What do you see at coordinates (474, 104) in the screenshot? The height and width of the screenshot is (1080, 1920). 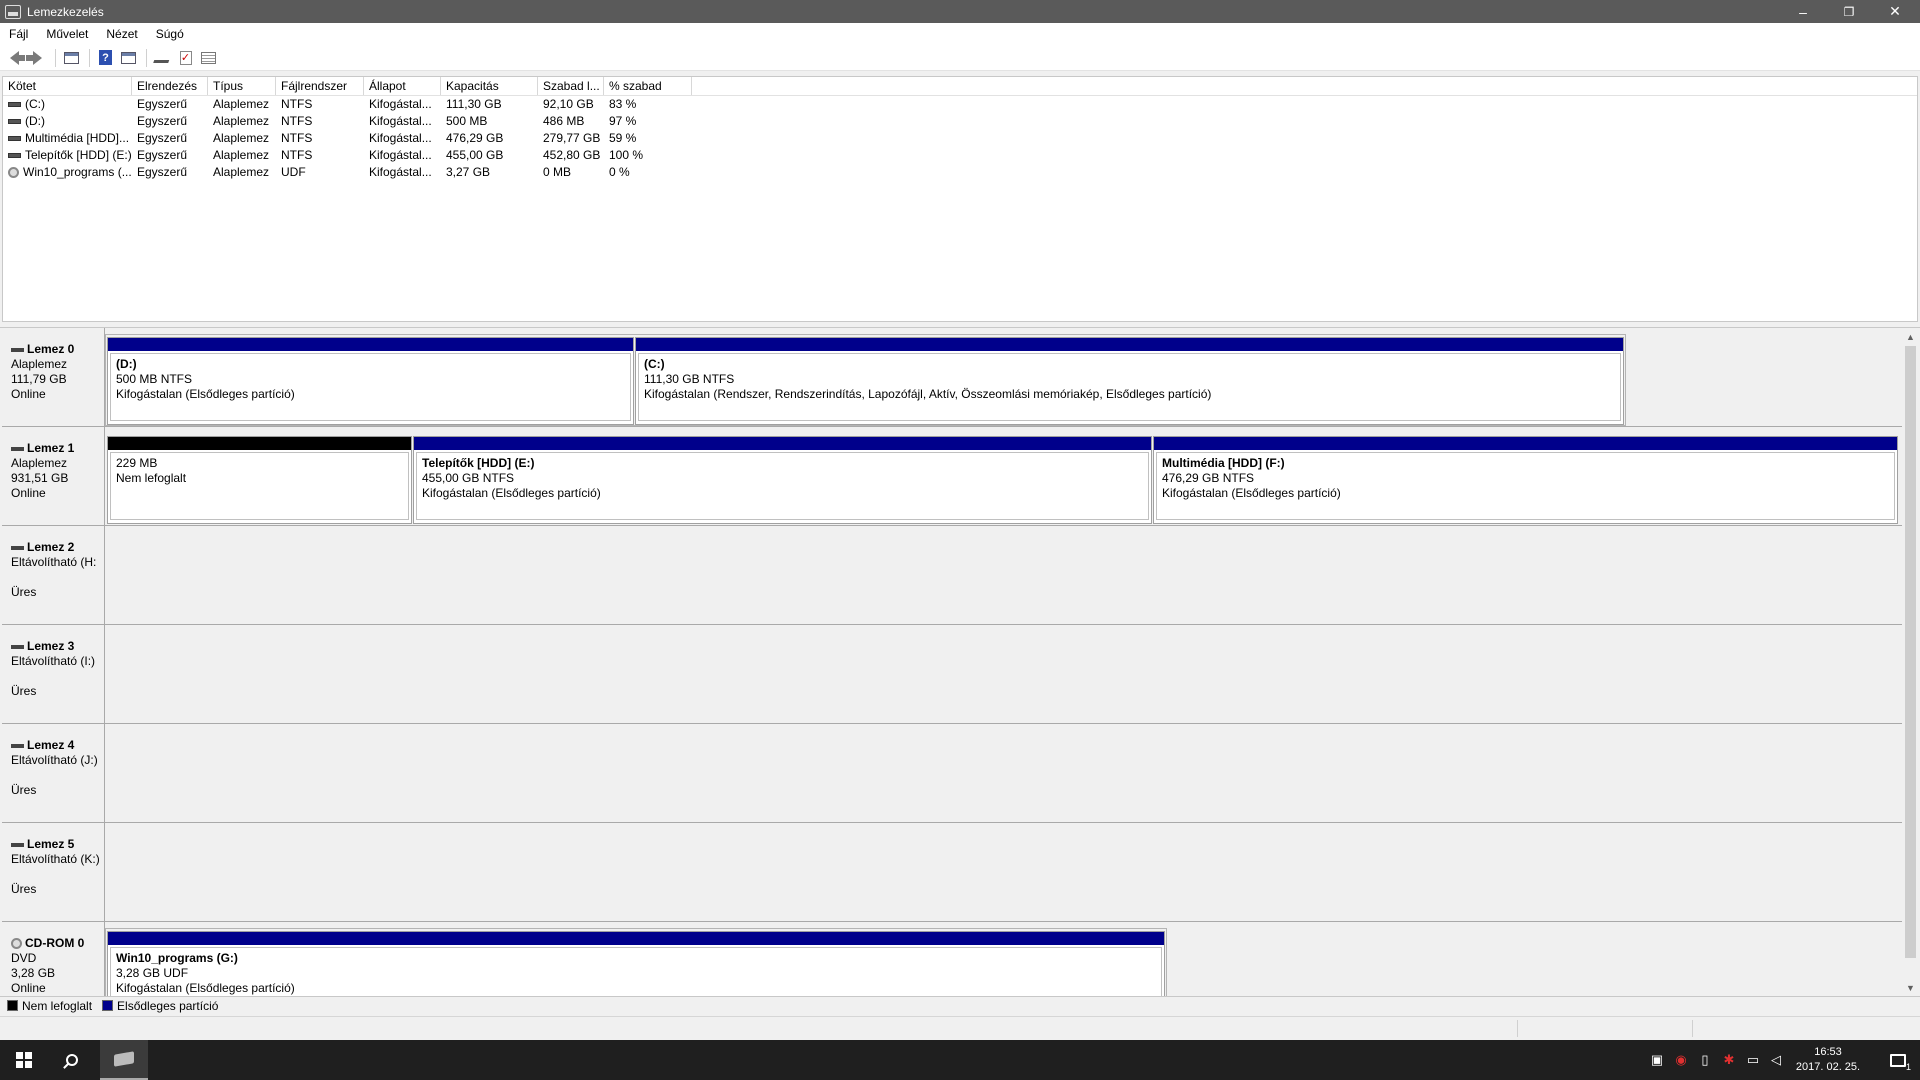 I see `capacity-cell: 111,30 GB` at bounding box center [474, 104].